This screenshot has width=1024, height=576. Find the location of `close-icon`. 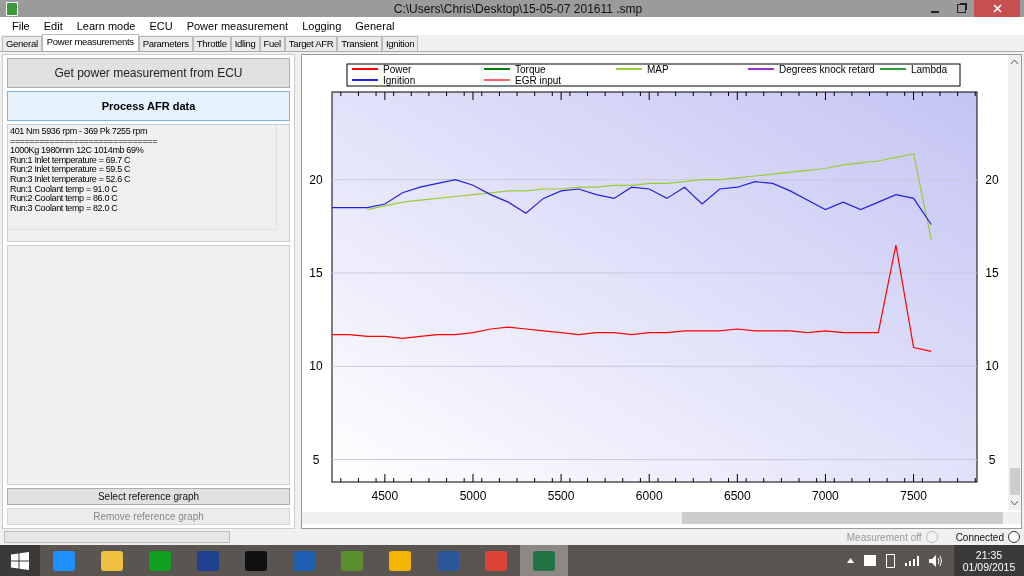

close-icon is located at coordinates (997, 8).